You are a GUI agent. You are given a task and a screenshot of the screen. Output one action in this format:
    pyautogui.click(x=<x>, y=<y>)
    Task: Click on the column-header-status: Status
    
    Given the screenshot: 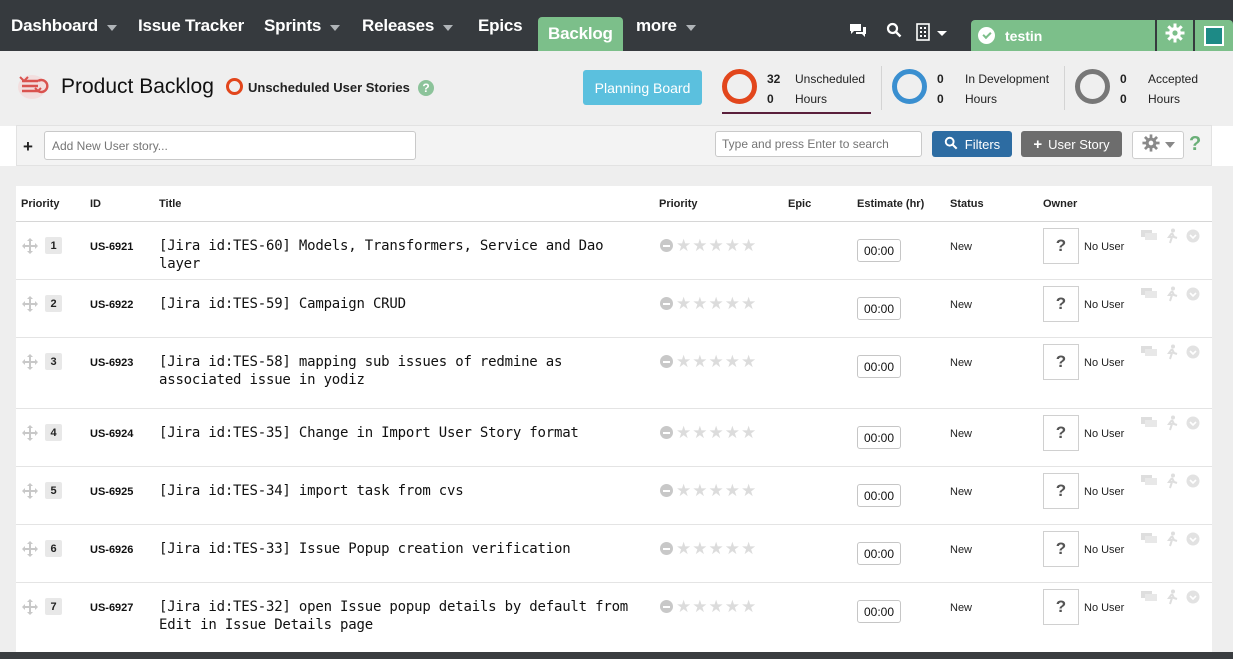 What is the action you would take?
    pyautogui.click(x=967, y=204)
    